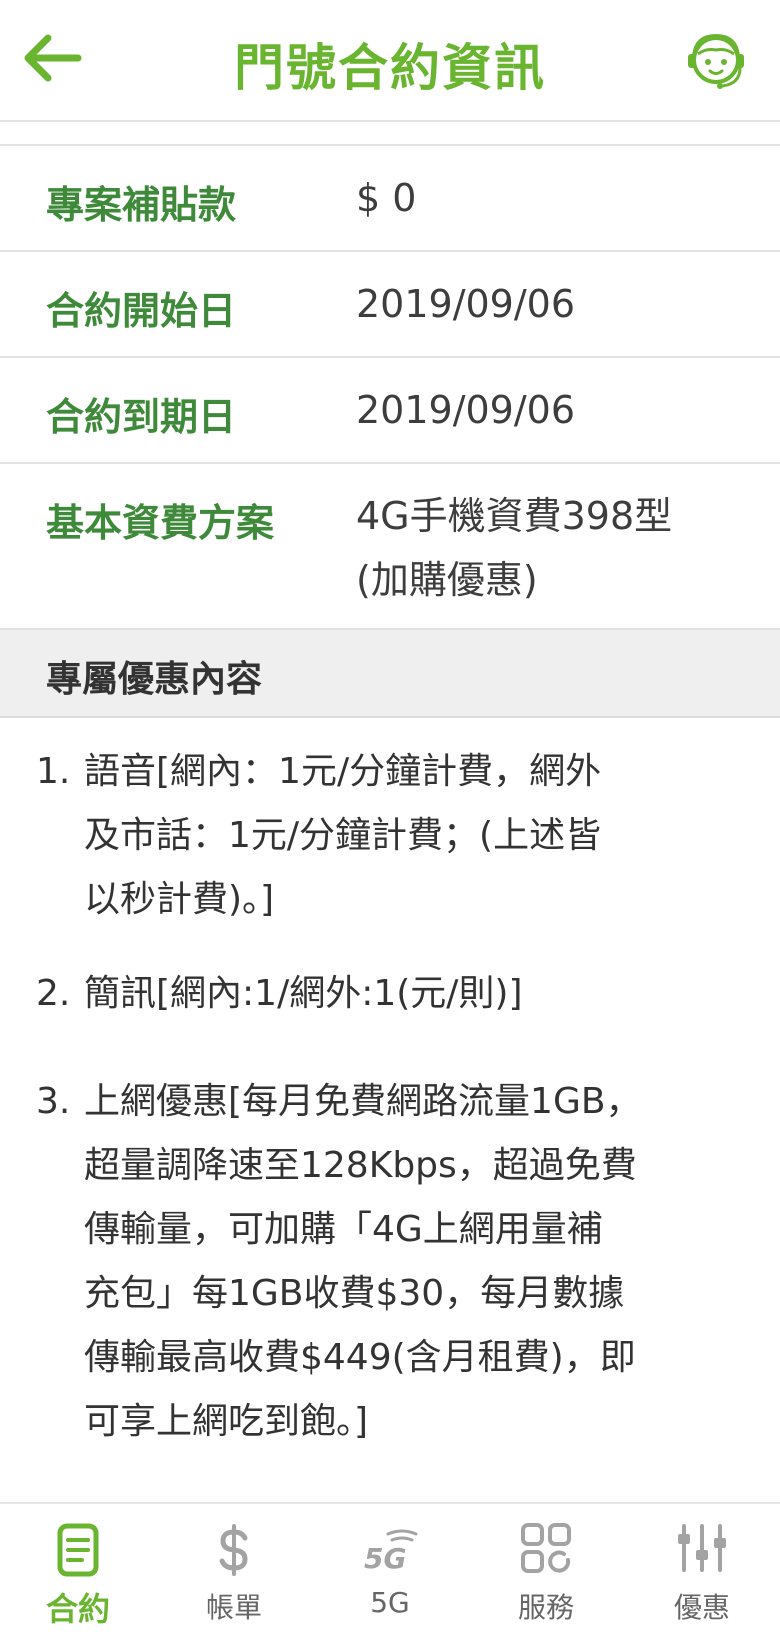 The width and height of the screenshot is (780, 1637). What do you see at coordinates (53, 1101) in the screenshot?
I see `offer-number: 3.` at bounding box center [53, 1101].